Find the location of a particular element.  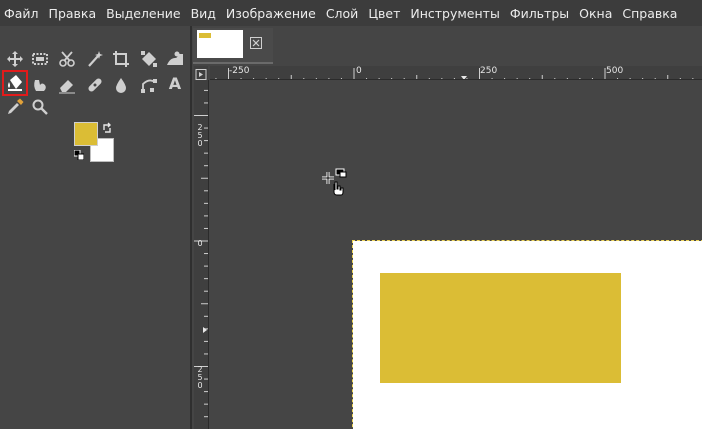

heal-tool is located at coordinates (95, 85).